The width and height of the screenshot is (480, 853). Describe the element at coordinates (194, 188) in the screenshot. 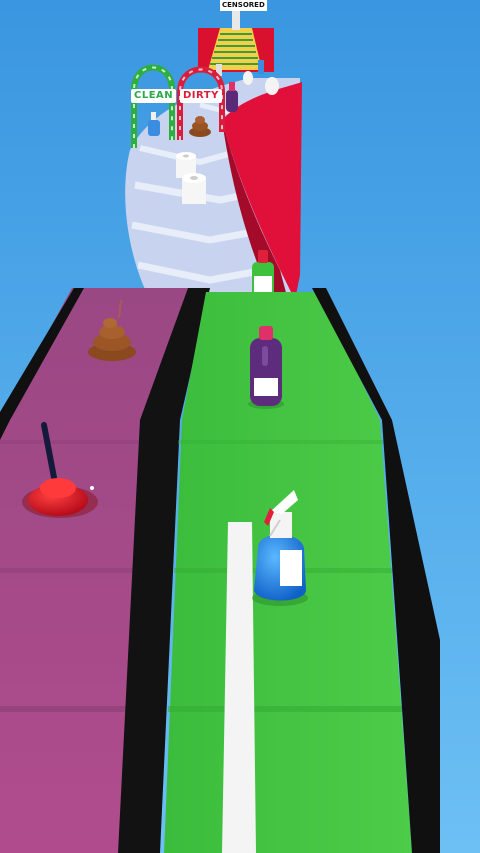

I see `toilet-paper-roll` at that location.